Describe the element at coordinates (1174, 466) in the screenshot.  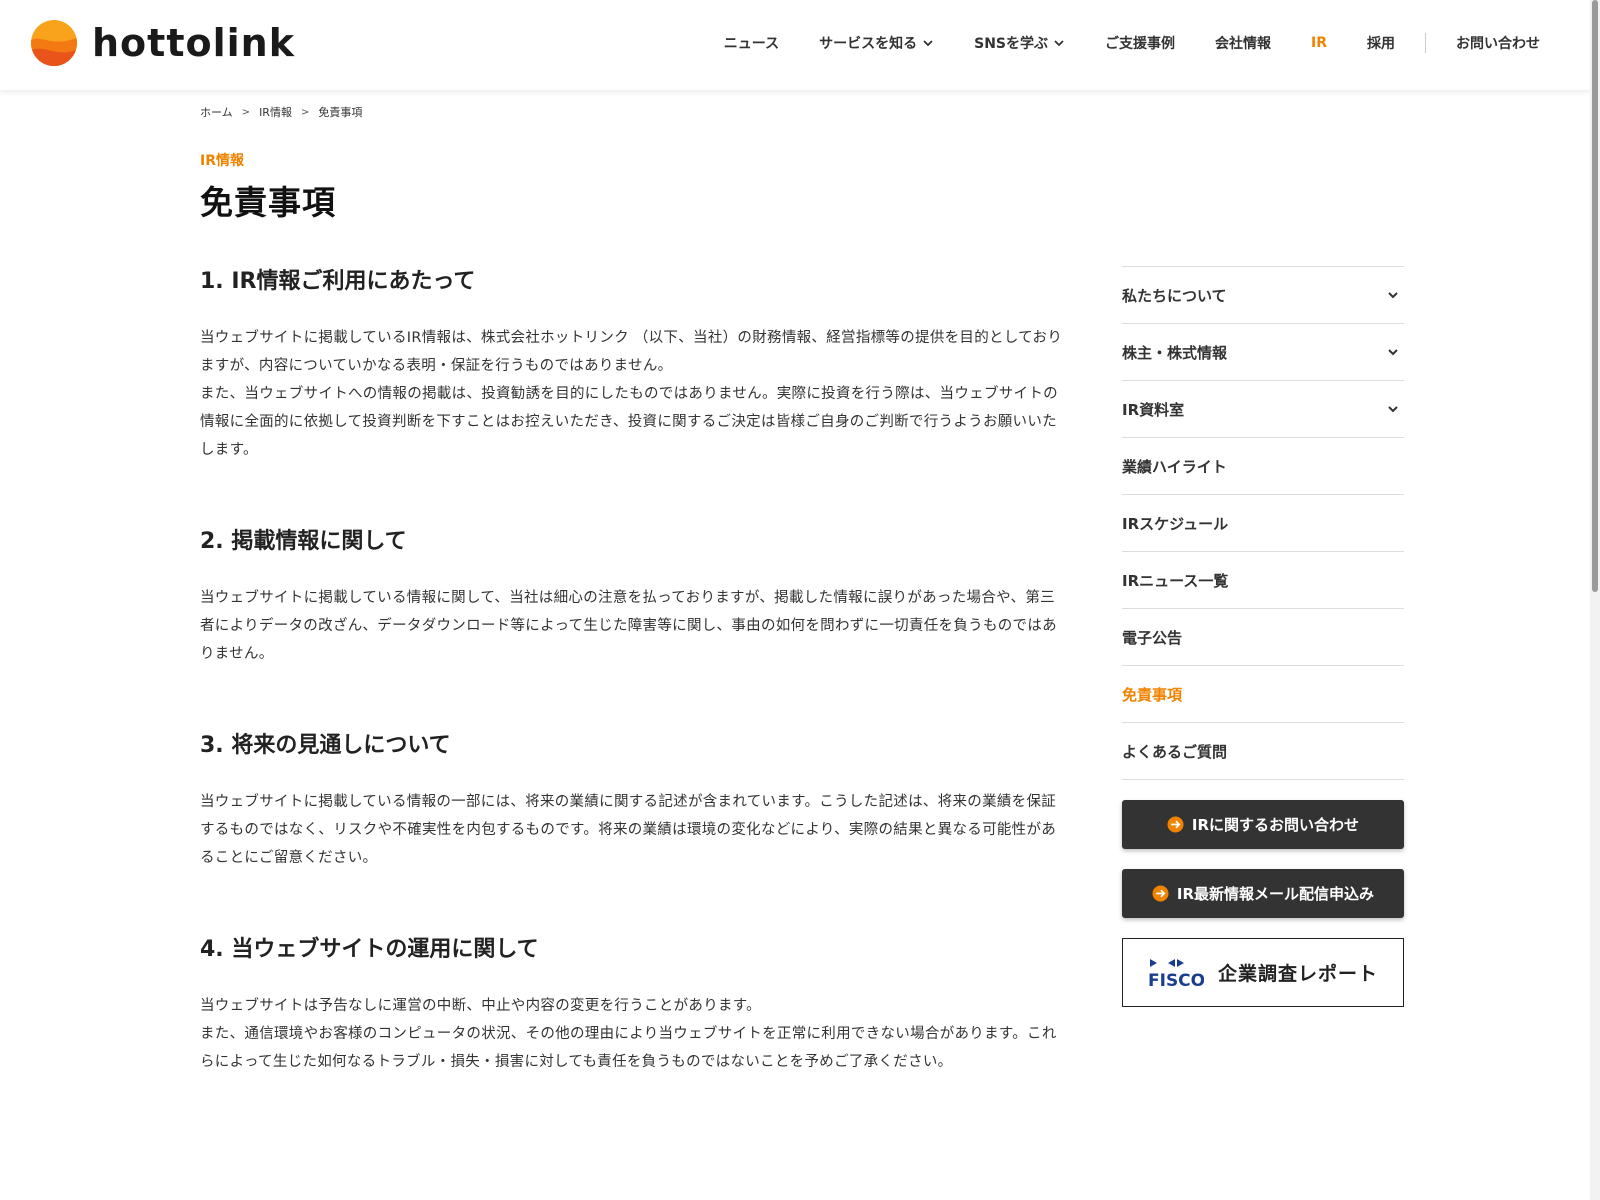
I see `sidebar-item-label: 業績ハイライト` at that location.